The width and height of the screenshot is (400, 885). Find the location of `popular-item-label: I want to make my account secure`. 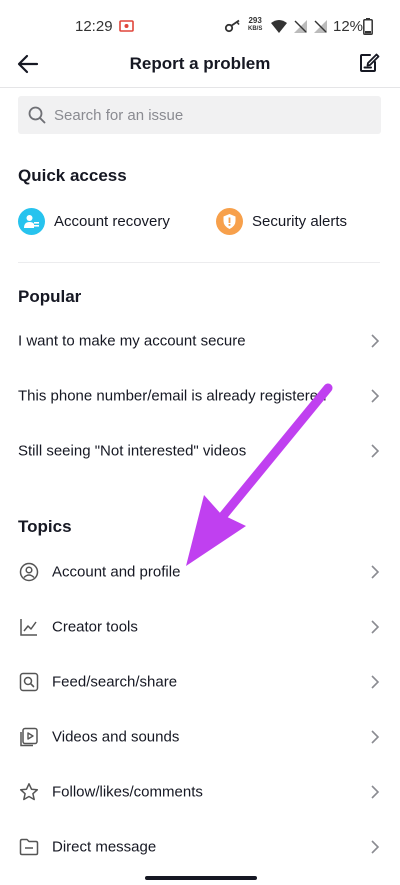

popular-item-label: I want to make my account secure is located at coordinates (132, 340).